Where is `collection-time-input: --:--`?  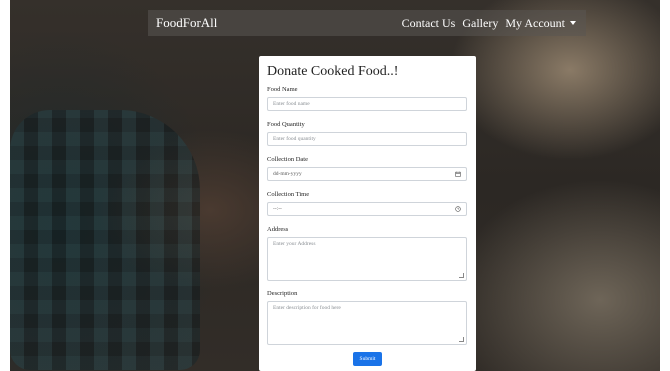 collection-time-input: --:-- is located at coordinates (367, 209).